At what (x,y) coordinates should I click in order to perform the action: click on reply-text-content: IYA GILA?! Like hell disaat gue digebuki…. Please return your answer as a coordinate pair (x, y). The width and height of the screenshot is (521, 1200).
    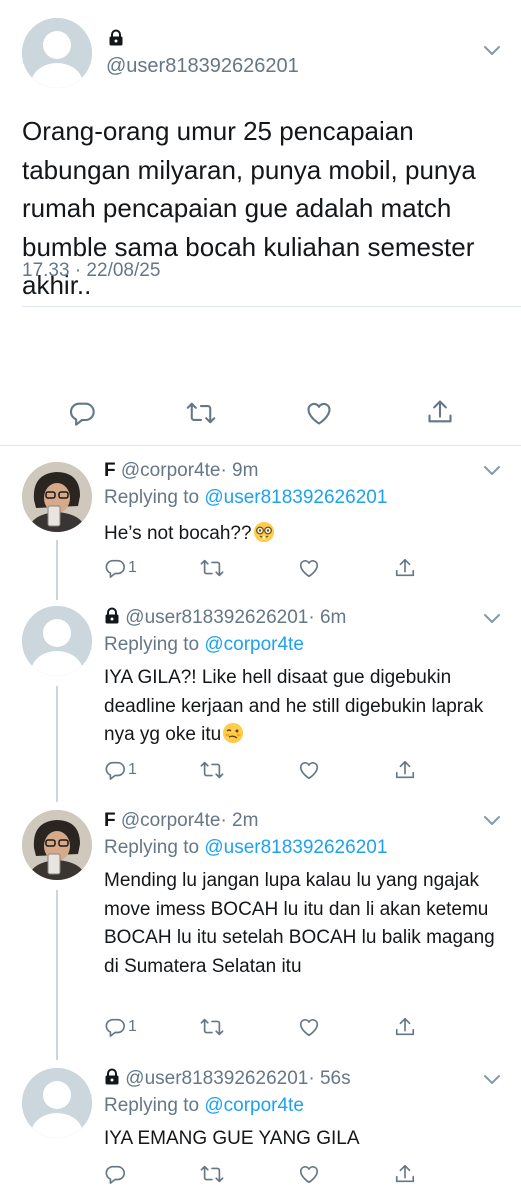
    Looking at the image, I should click on (294, 706).